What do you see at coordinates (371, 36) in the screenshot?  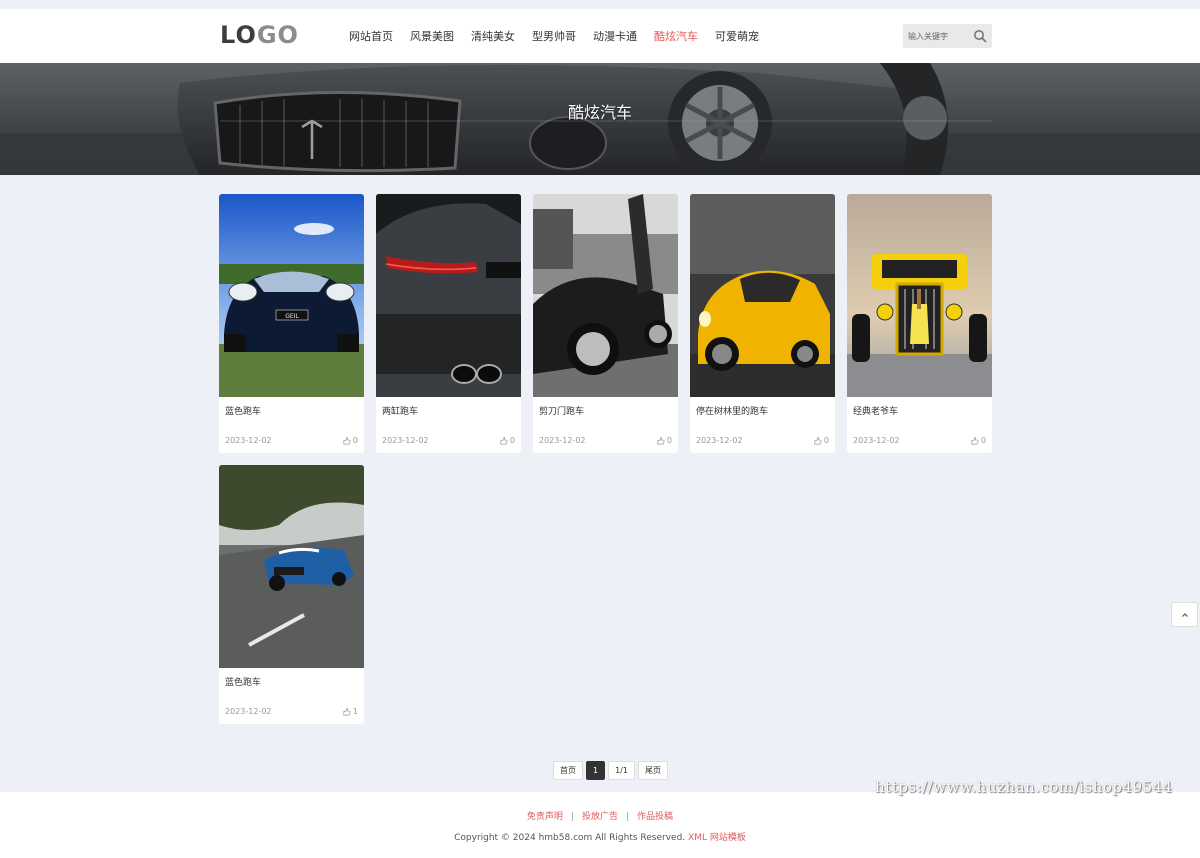 I see `nav-item-home: 网站首页` at bounding box center [371, 36].